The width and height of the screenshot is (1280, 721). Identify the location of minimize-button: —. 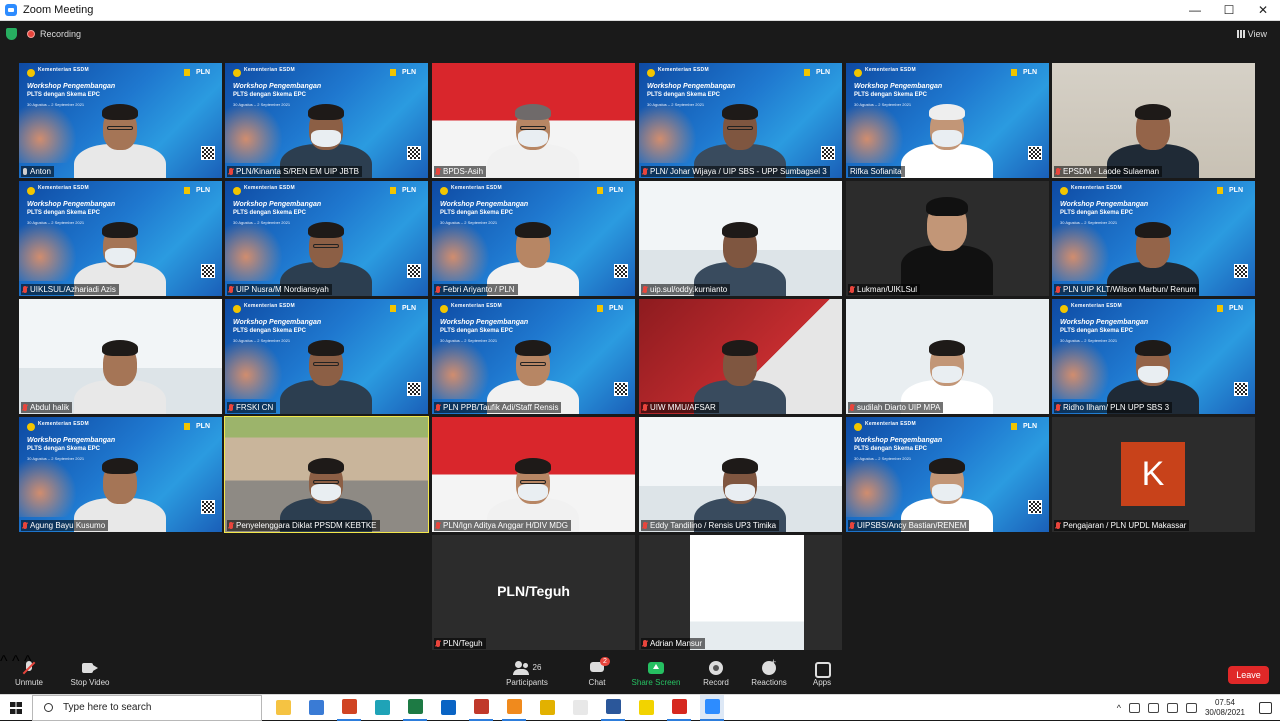
(1195, 10).